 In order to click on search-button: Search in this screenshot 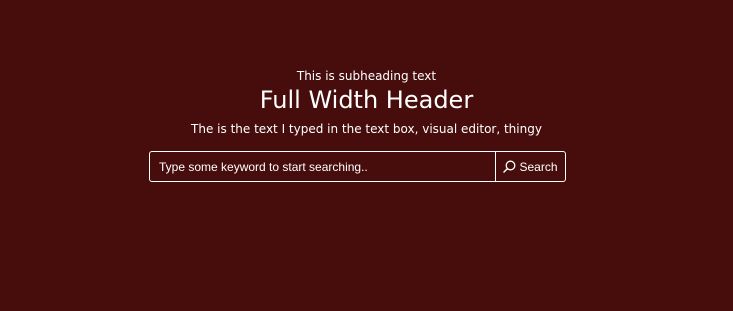, I will do `click(530, 166)`.